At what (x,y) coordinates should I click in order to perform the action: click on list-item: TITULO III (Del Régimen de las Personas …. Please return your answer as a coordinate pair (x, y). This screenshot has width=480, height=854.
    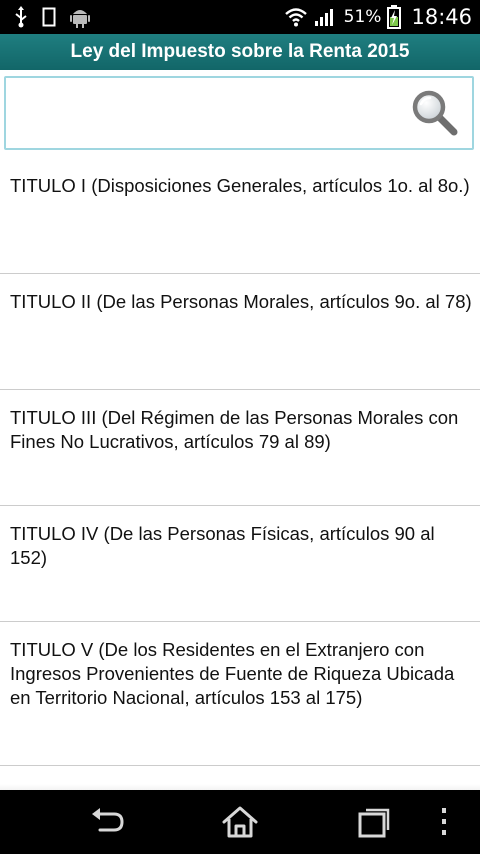
    Looking at the image, I should click on (240, 448).